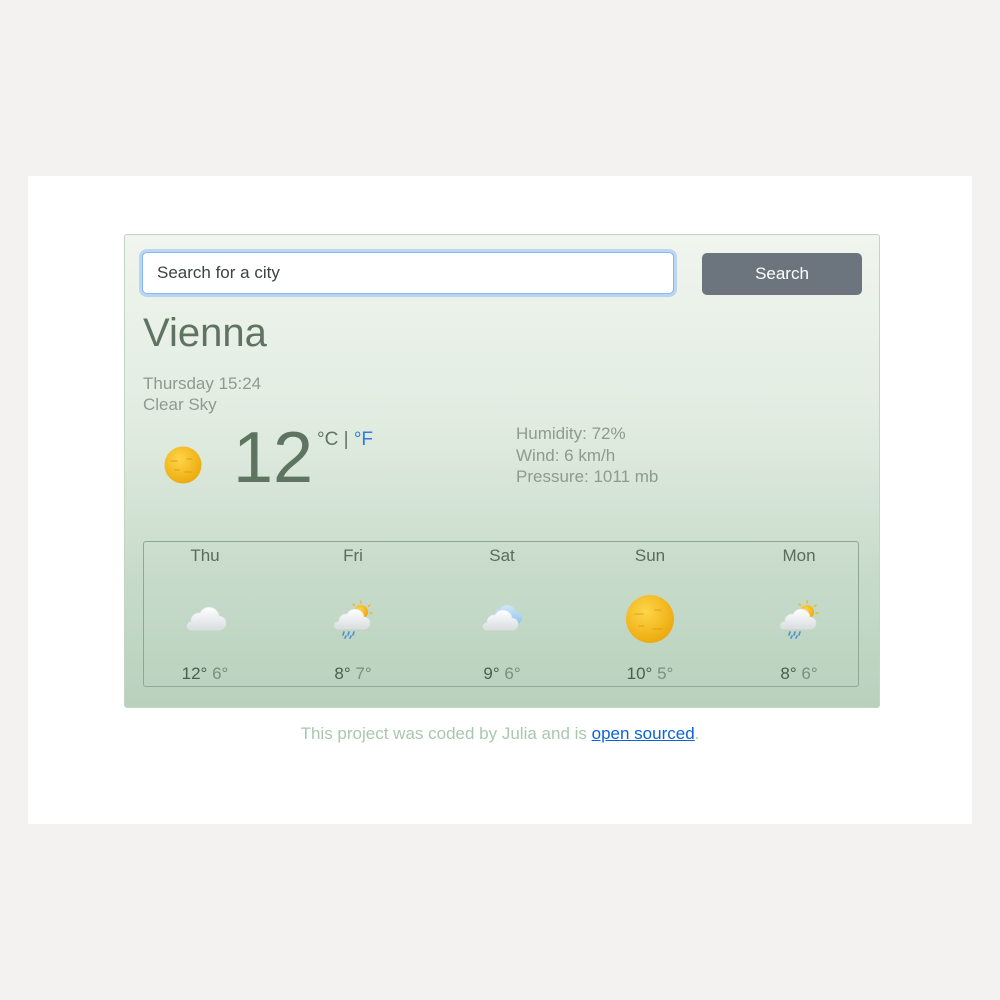 This screenshot has width=1000, height=1000. What do you see at coordinates (363, 439) in the screenshot?
I see `unit-fahrenheit-link: °F` at bounding box center [363, 439].